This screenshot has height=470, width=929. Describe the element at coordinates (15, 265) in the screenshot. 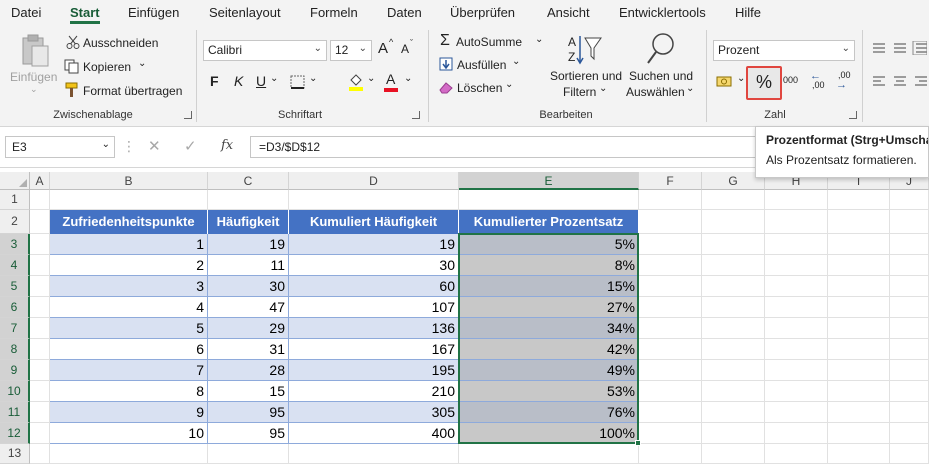

I see `row-header-4: 4` at that location.